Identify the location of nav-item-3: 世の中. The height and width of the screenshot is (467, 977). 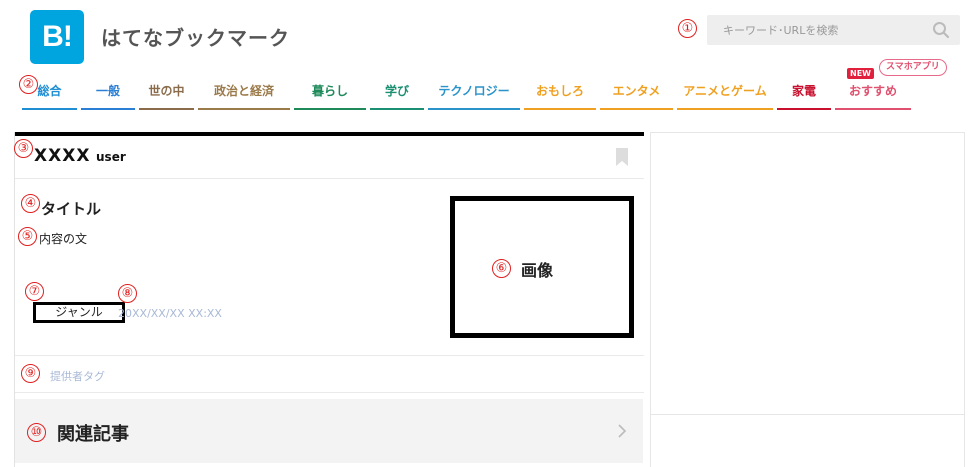
(166, 96).